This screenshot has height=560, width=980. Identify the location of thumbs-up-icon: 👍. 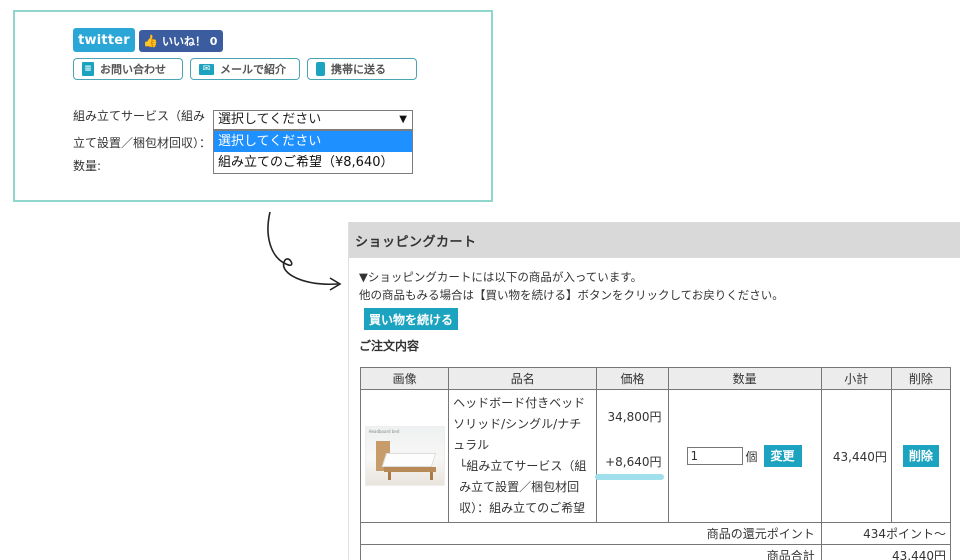
(150, 41).